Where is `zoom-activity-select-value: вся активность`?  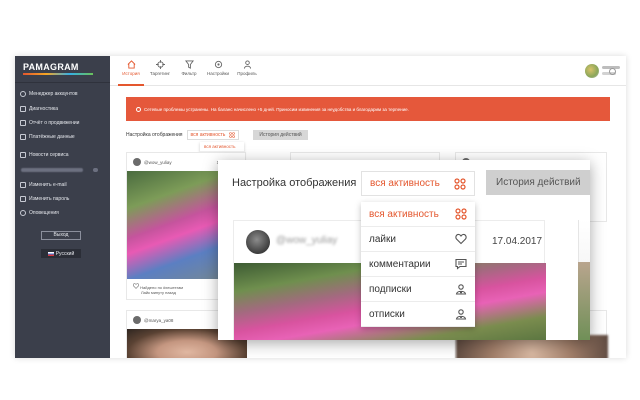 zoom-activity-select-value: вся активность is located at coordinates (405, 183).